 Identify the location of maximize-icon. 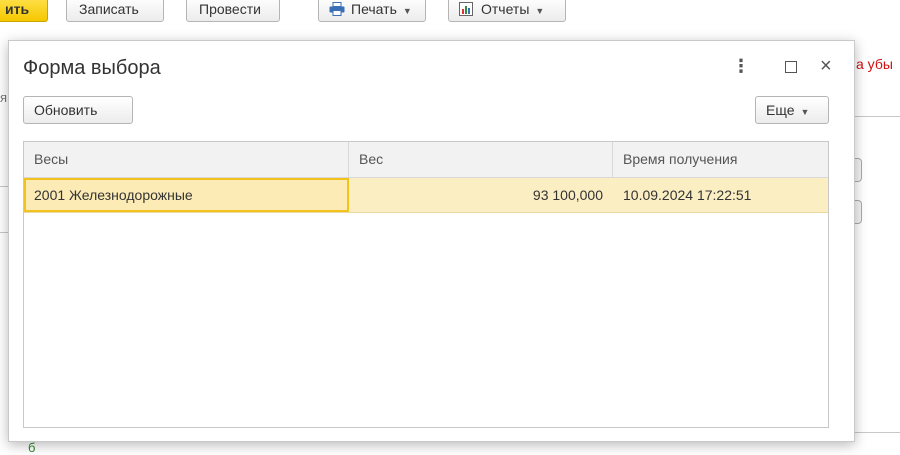
(791, 67).